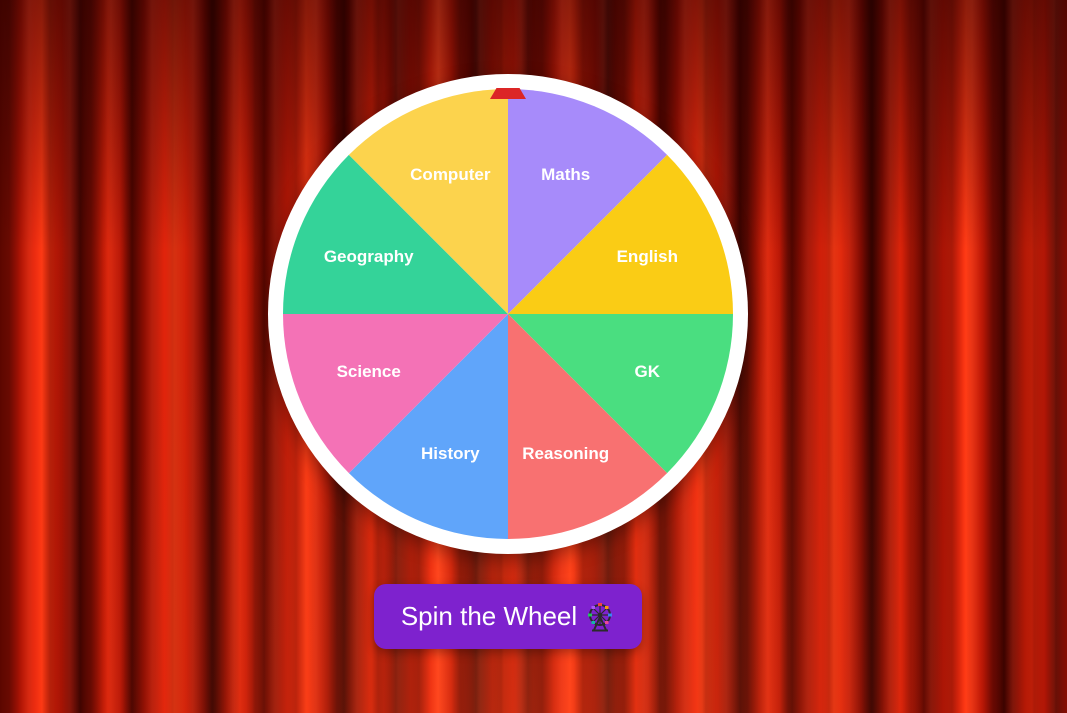  Describe the element at coordinates (450, 174) in the screenshot. I see `wheel-label-computer: Computer` at that location.